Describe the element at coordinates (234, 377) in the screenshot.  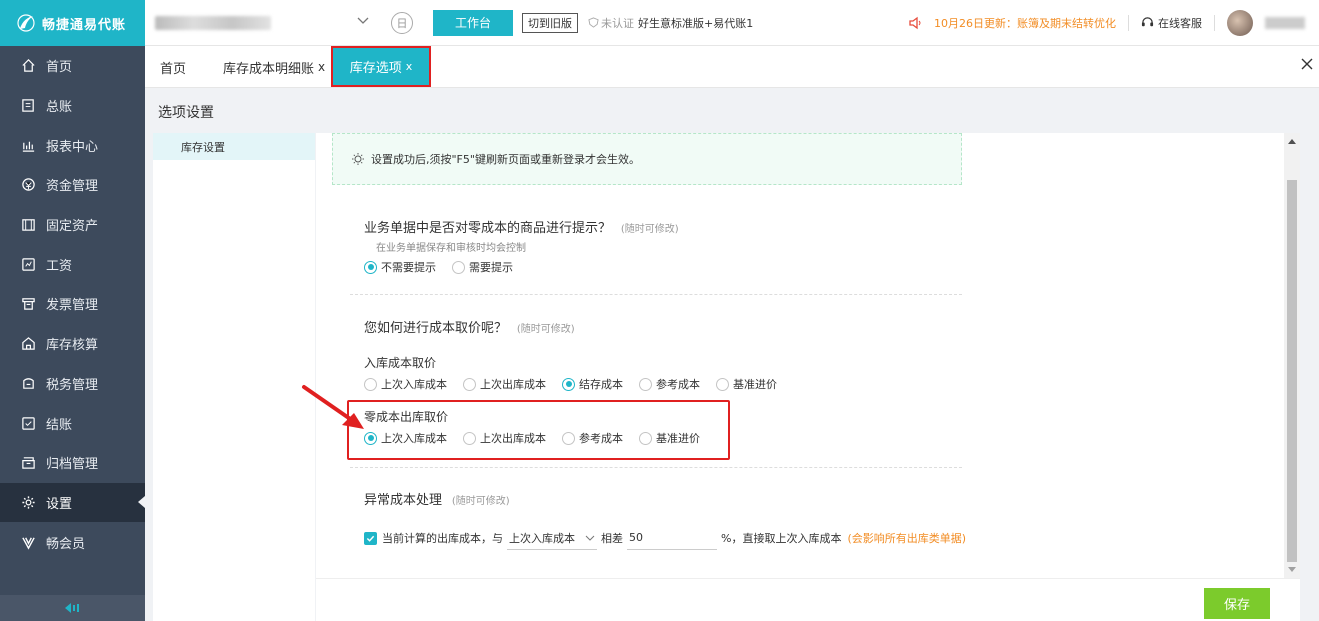
I see `options-left-menu: 库存设置` at that location.